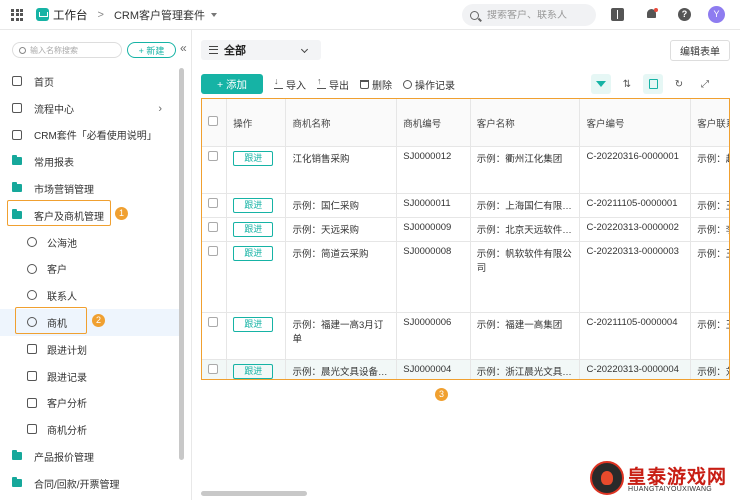  Describe the element at coordinates (635, 277) in the screenshot. I see `table-cell: C-20220313-0000003` at that location.